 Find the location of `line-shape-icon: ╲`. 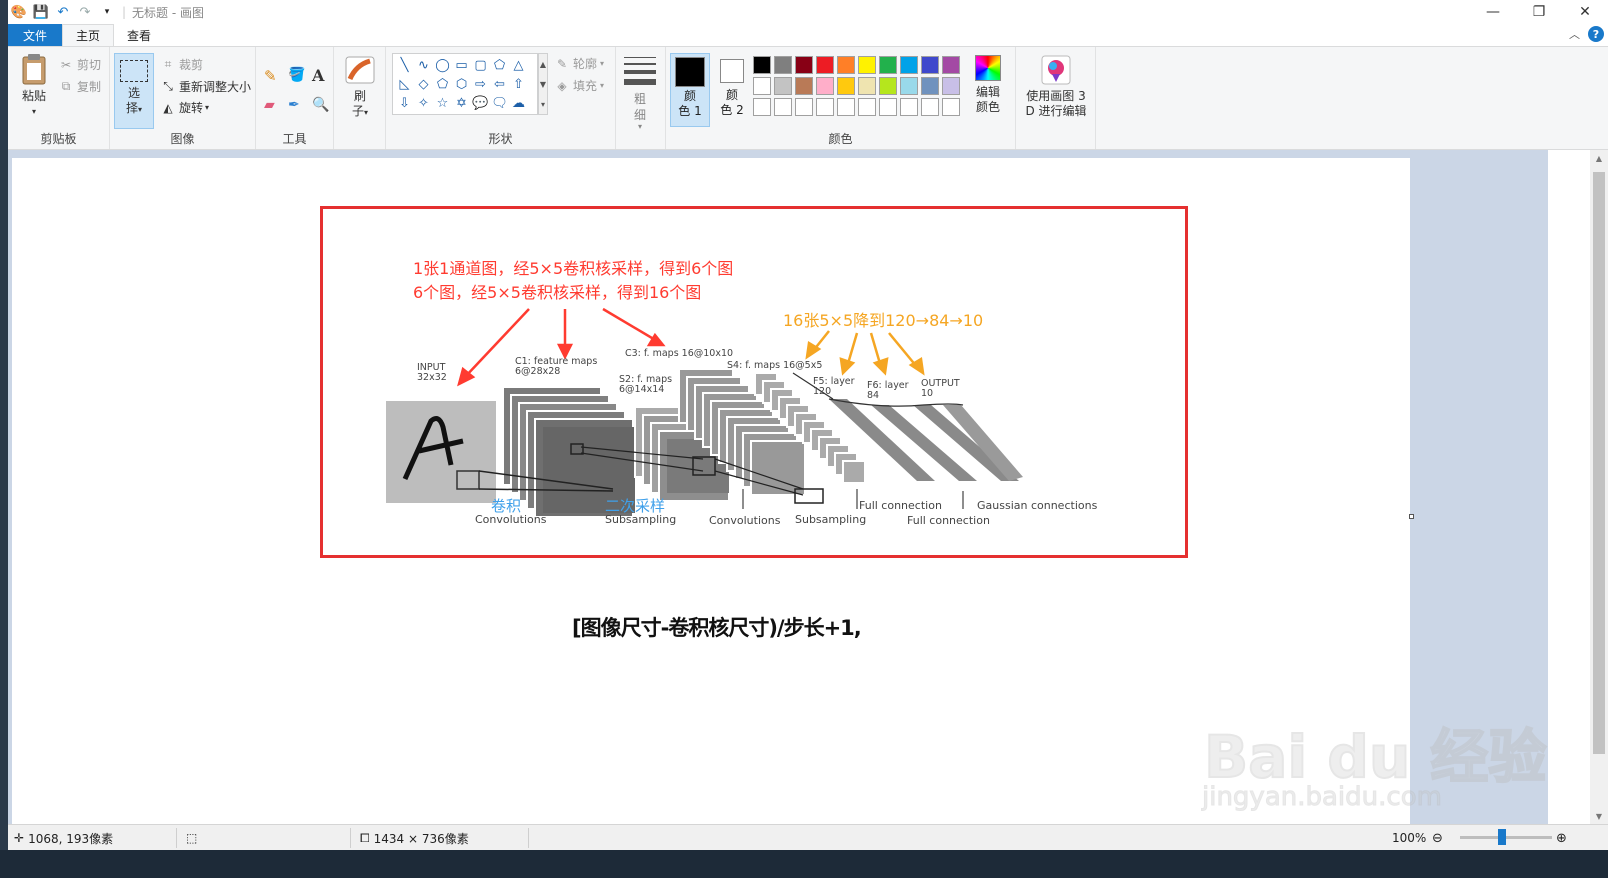

line-shape-icon: ╲ is located at coordinates (404, 65).